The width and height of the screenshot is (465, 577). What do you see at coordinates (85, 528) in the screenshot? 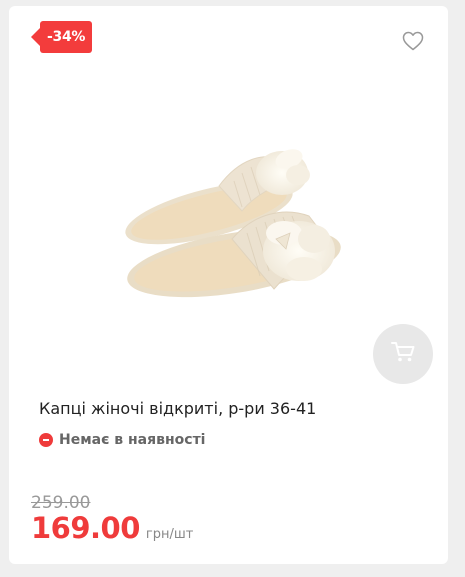
I see `current-price: 169.00` at bounding box center [85, 528].